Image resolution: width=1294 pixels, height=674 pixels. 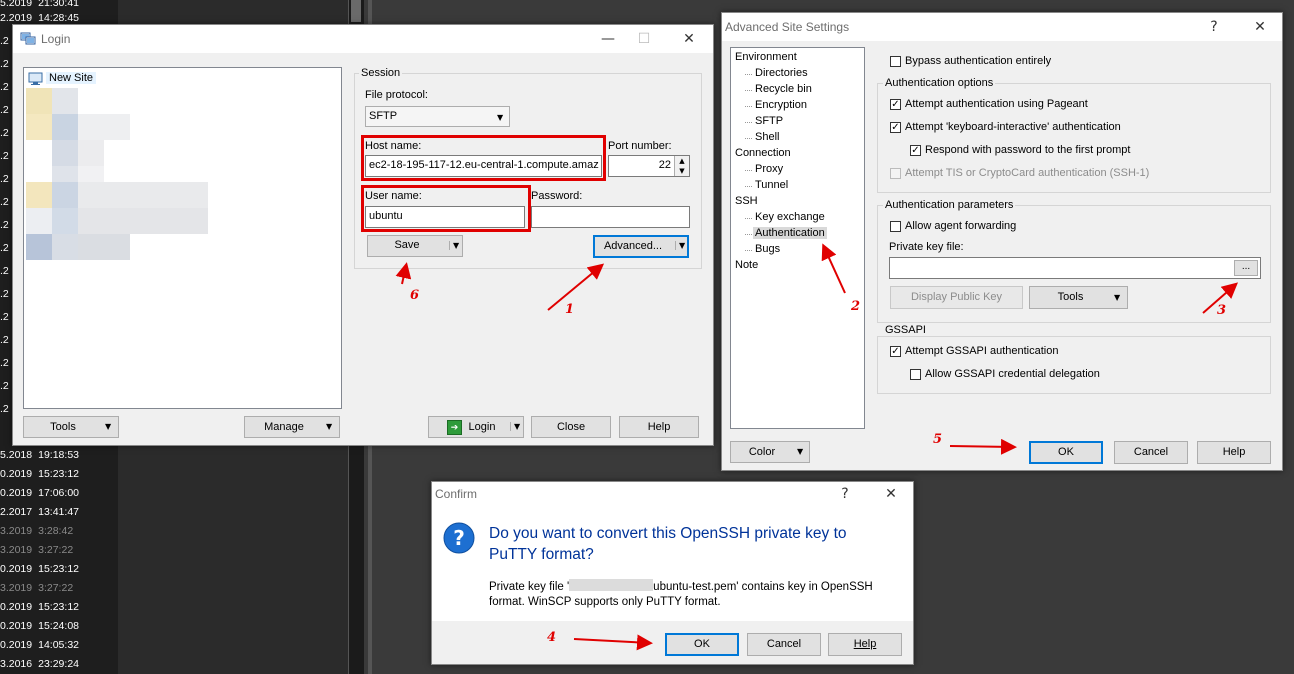 I want to click on annotation-step-5: 5, so click(x=938, y=439).